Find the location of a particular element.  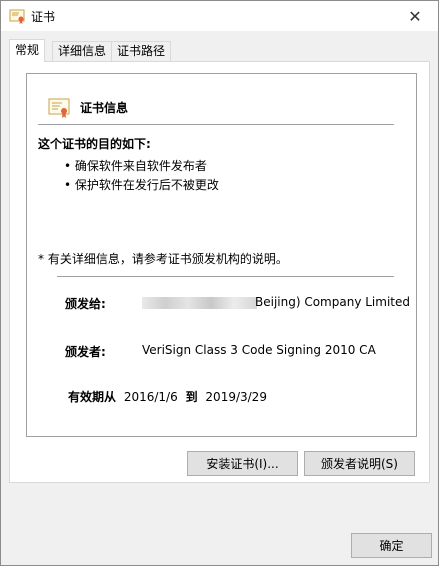

purpose-heading: 这个证书的目的如下: is located at coordinates (94, 144).